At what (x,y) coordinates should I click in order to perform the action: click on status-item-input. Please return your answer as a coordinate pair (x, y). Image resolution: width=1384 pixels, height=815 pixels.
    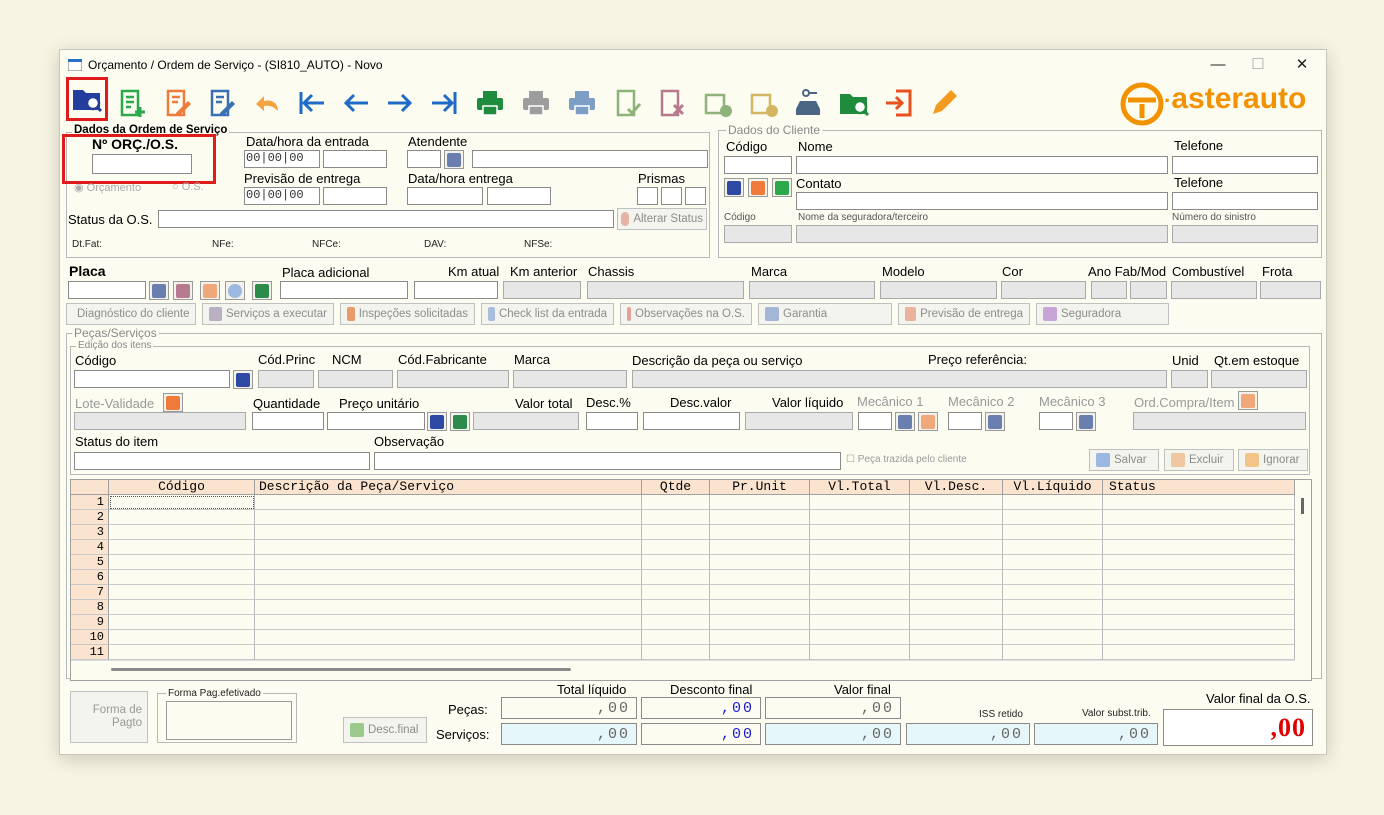
    Looking at the image, I should click on (222, 461).